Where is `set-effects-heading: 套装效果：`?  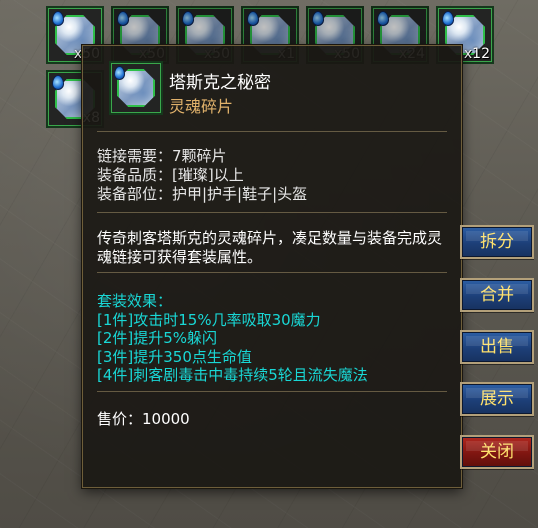 set-effects-heading: 套装效果： is located at coordinates (135, 301).